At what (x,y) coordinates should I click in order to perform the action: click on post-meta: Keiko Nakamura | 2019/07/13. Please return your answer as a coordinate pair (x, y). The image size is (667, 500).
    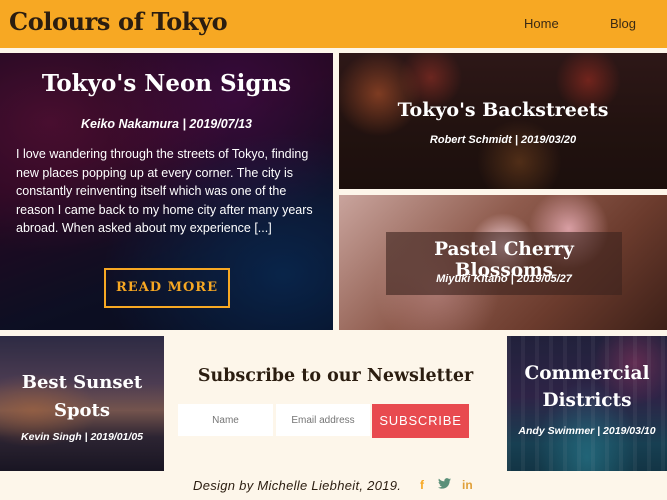
    Looking at the image, I should click on (166, 124).